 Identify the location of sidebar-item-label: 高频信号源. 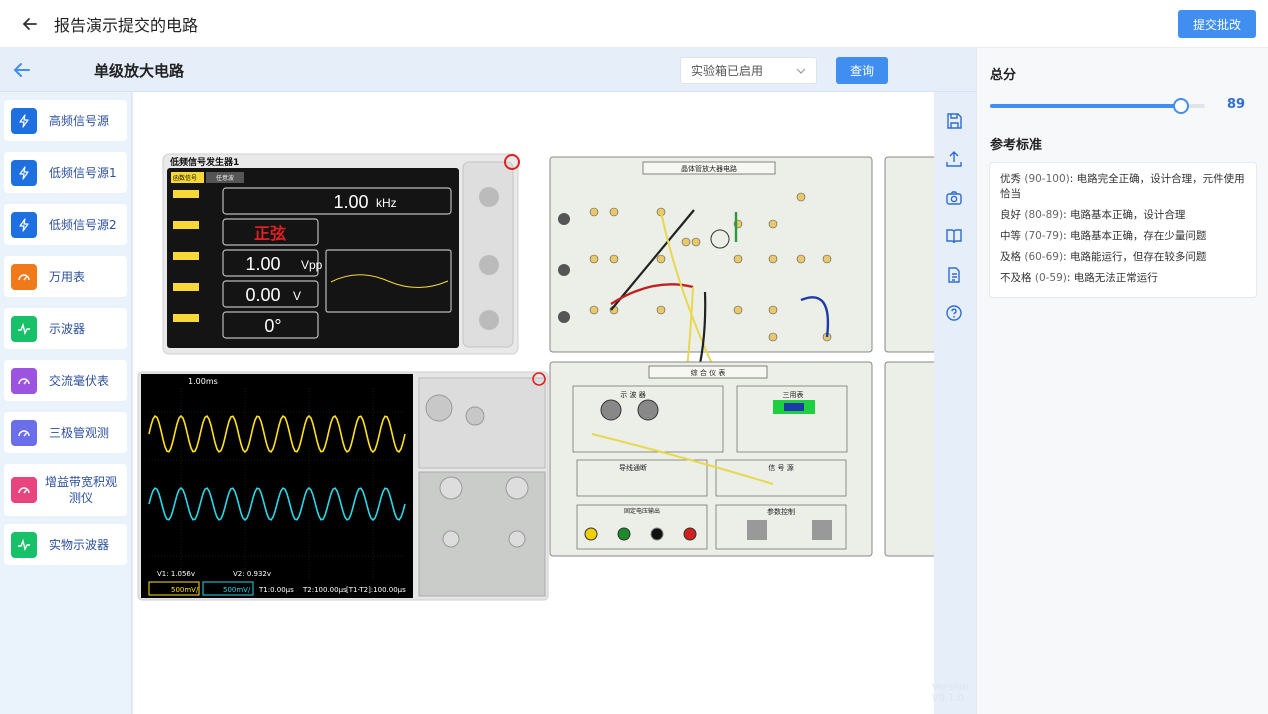
(79, 120).